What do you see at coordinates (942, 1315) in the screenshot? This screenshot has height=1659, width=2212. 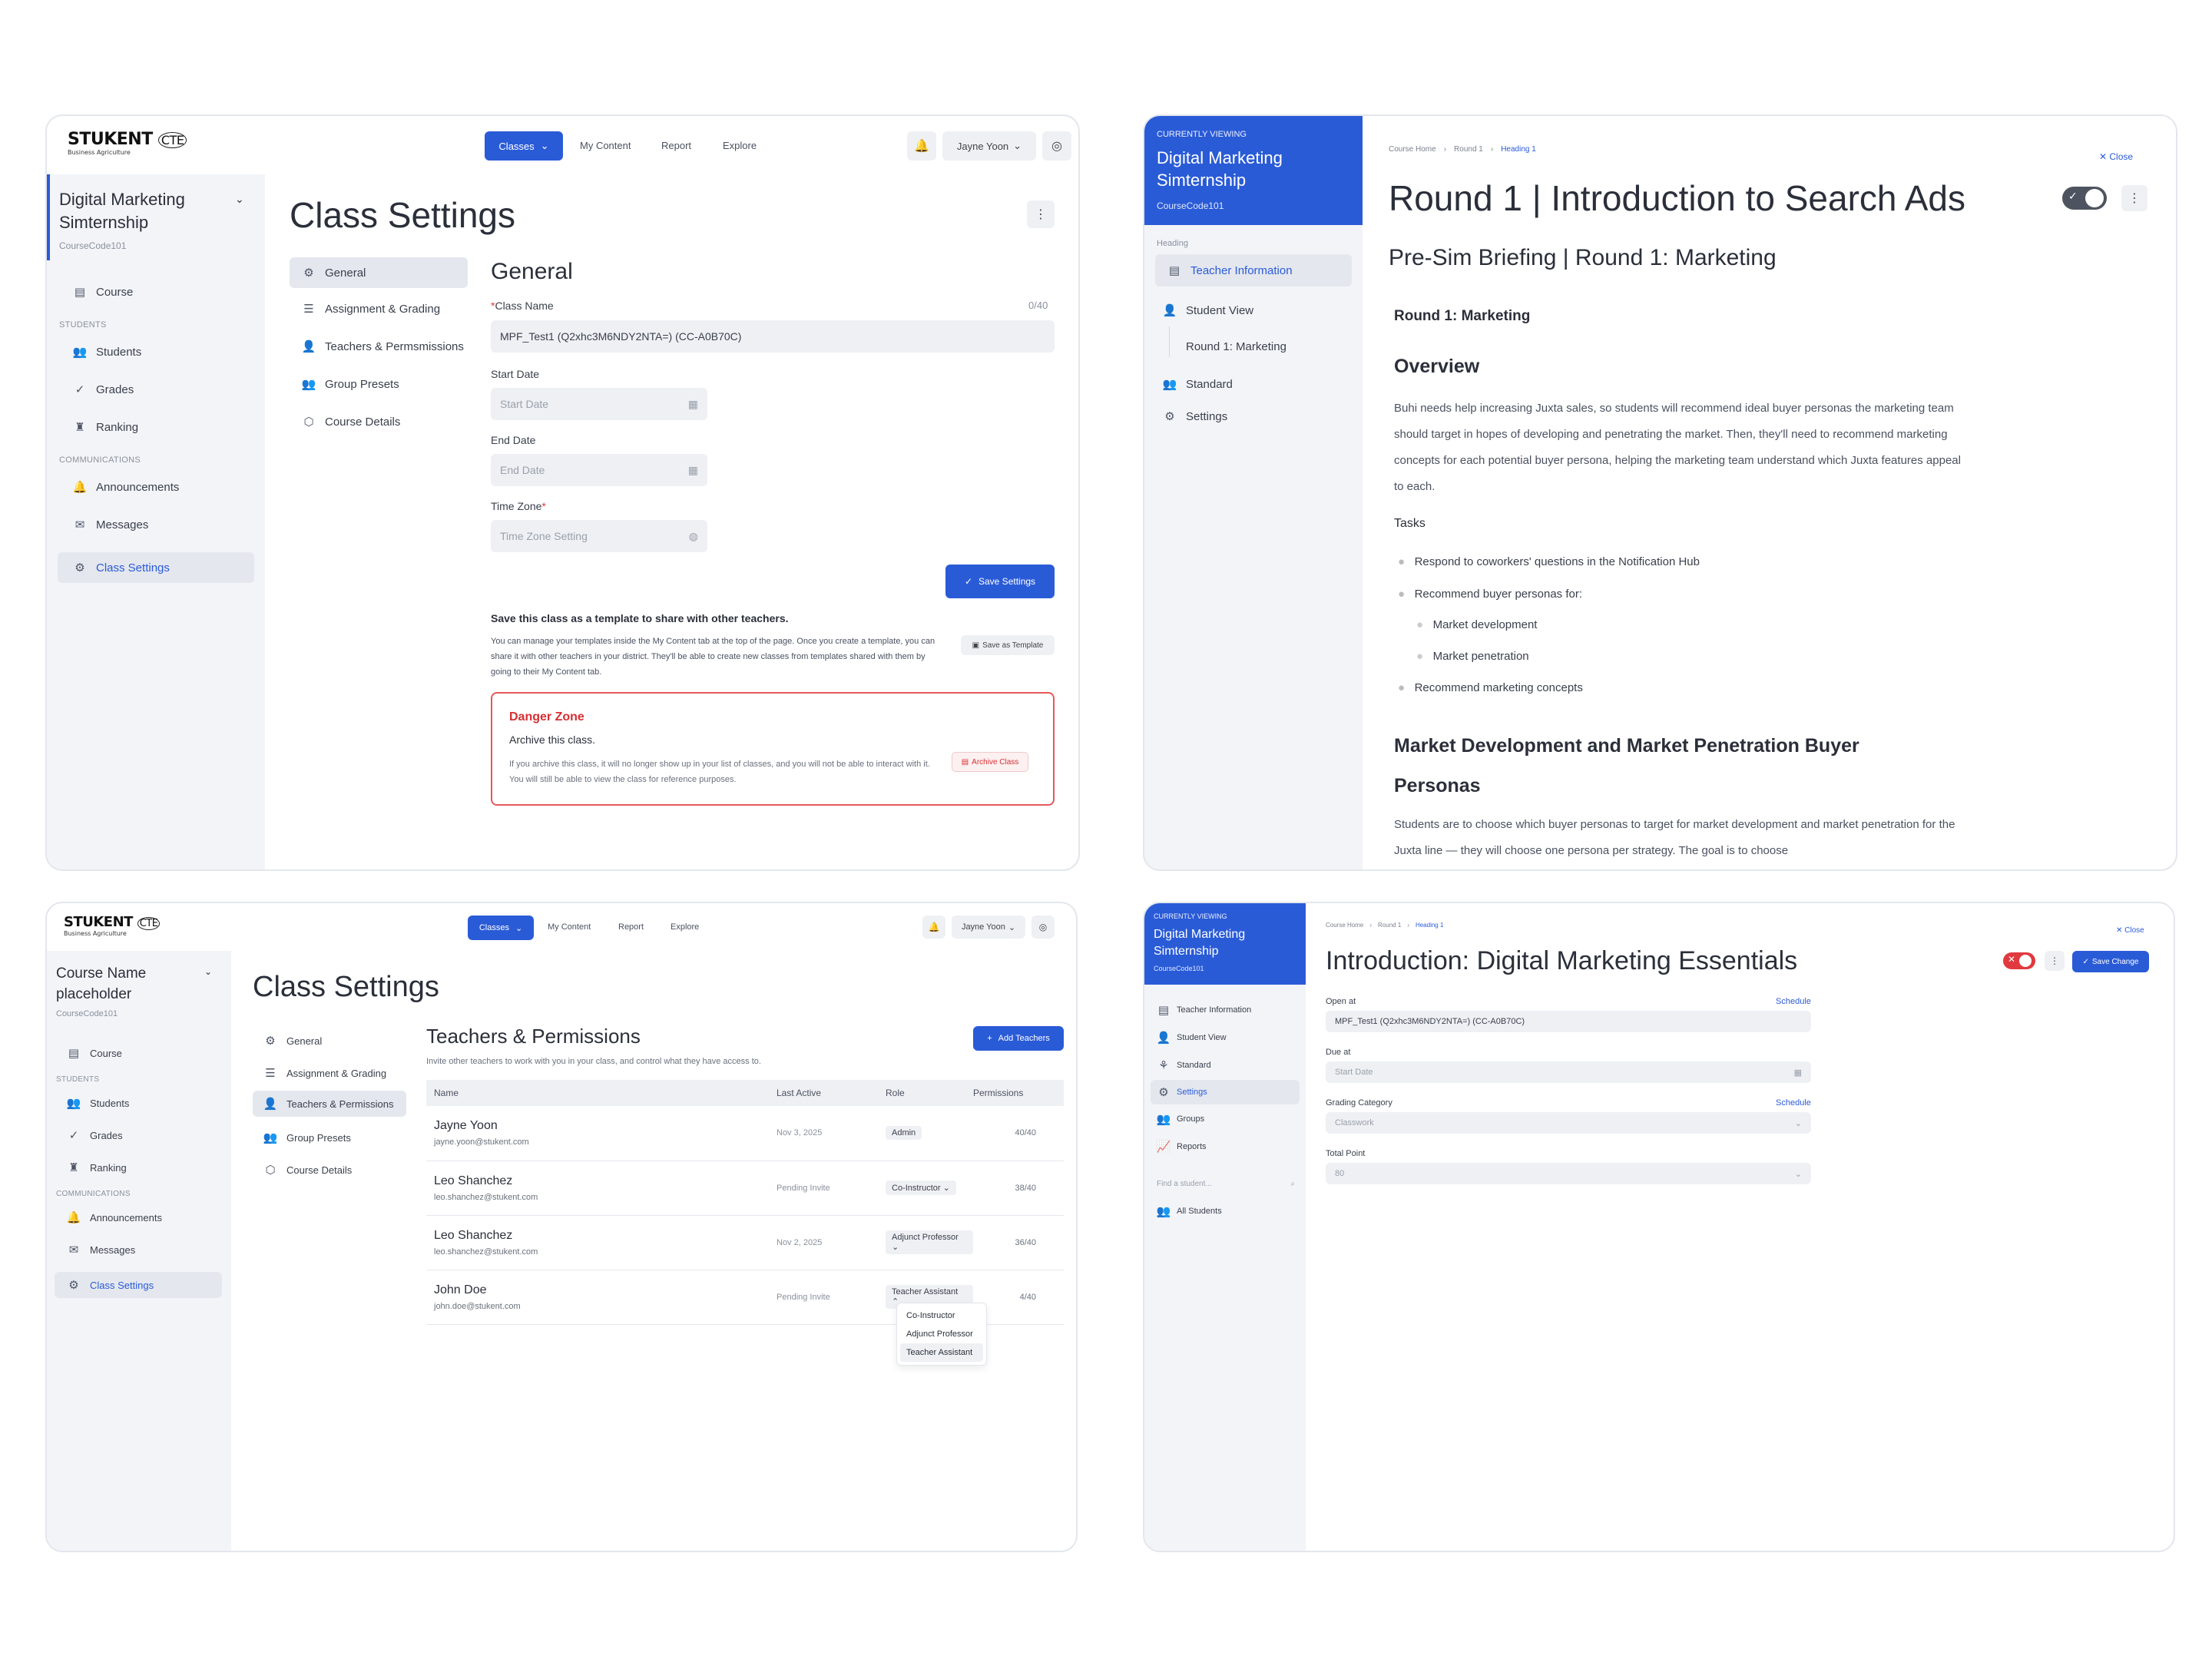 I see `dropdown-option-co-instructor: Co-Instructor` at bounding box center [942, 1315].